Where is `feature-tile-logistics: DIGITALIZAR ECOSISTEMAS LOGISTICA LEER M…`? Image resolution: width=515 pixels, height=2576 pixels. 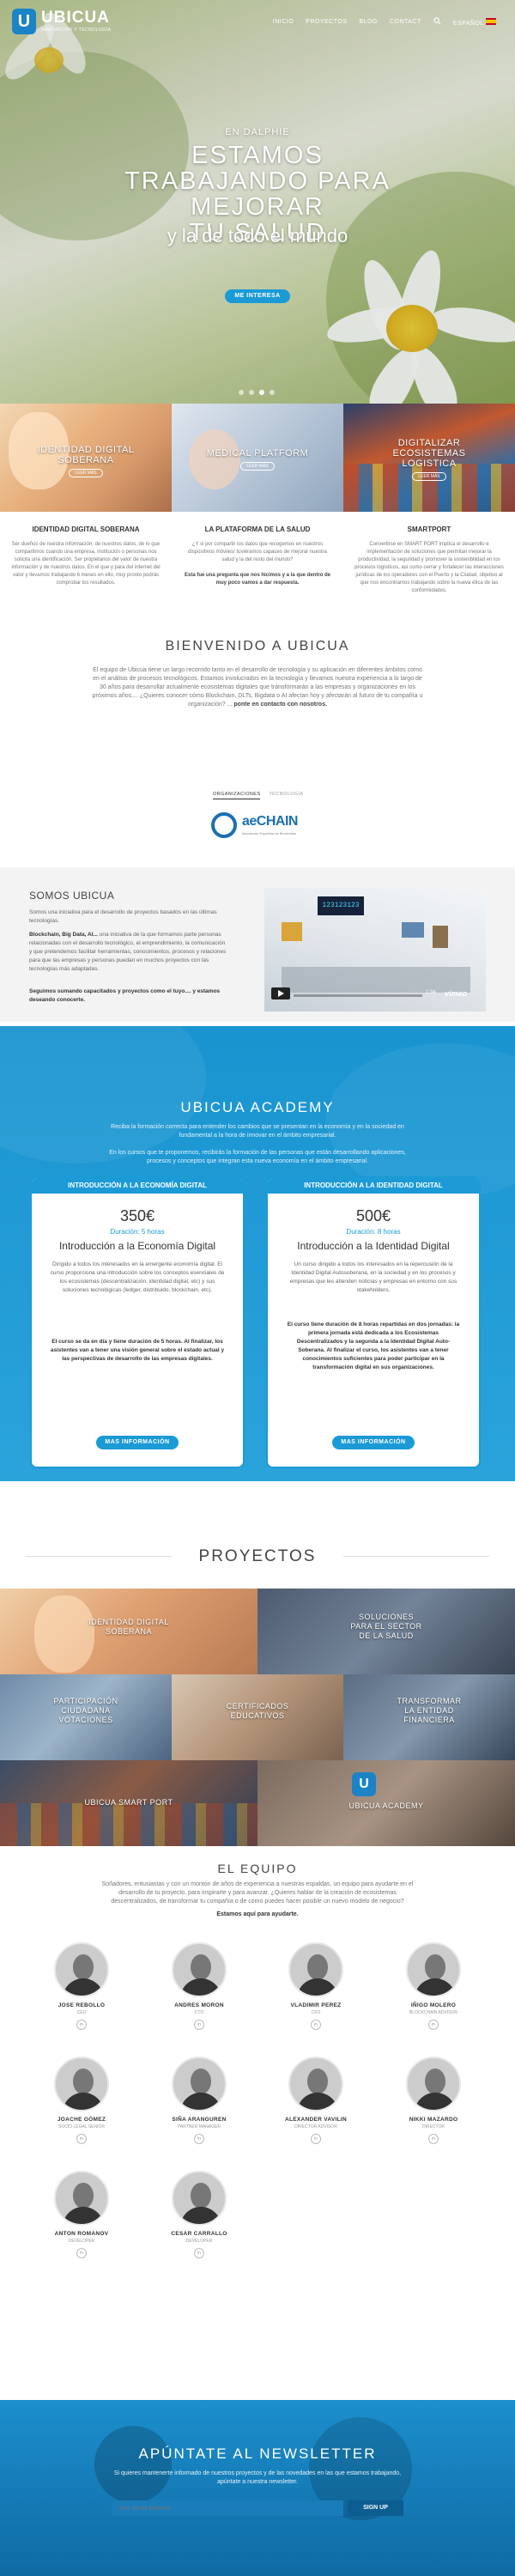
feature-tile-logistics: DIGITALIZAR ECOSISTEMAS LOGISTICA LEER M… is located at coordinates (429, 458).